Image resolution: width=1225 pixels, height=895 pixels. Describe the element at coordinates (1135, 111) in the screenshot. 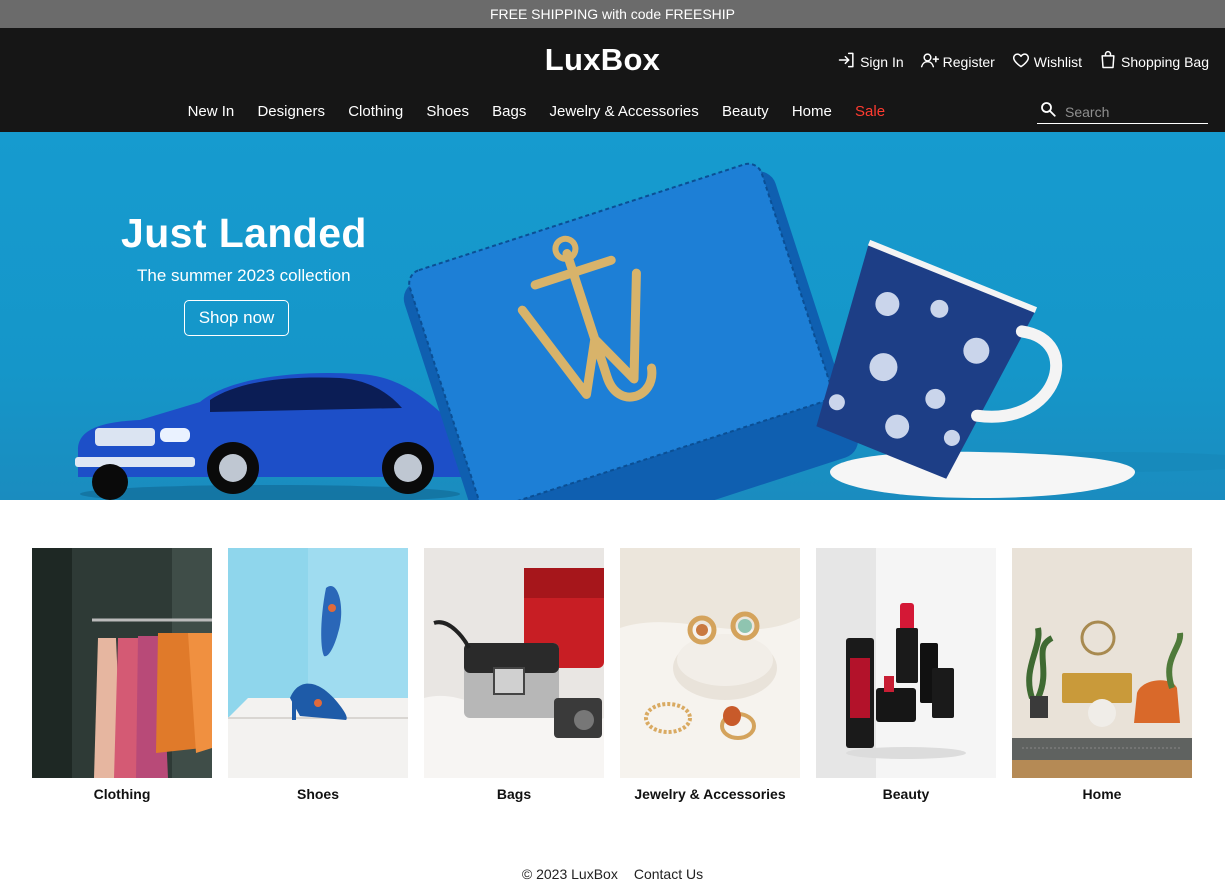

I see `search-input` at that location.